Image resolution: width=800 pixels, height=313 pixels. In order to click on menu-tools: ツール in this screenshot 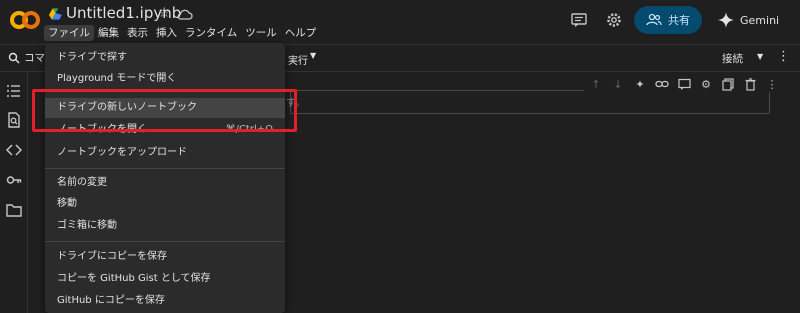, I will do `click(261, 33)`.